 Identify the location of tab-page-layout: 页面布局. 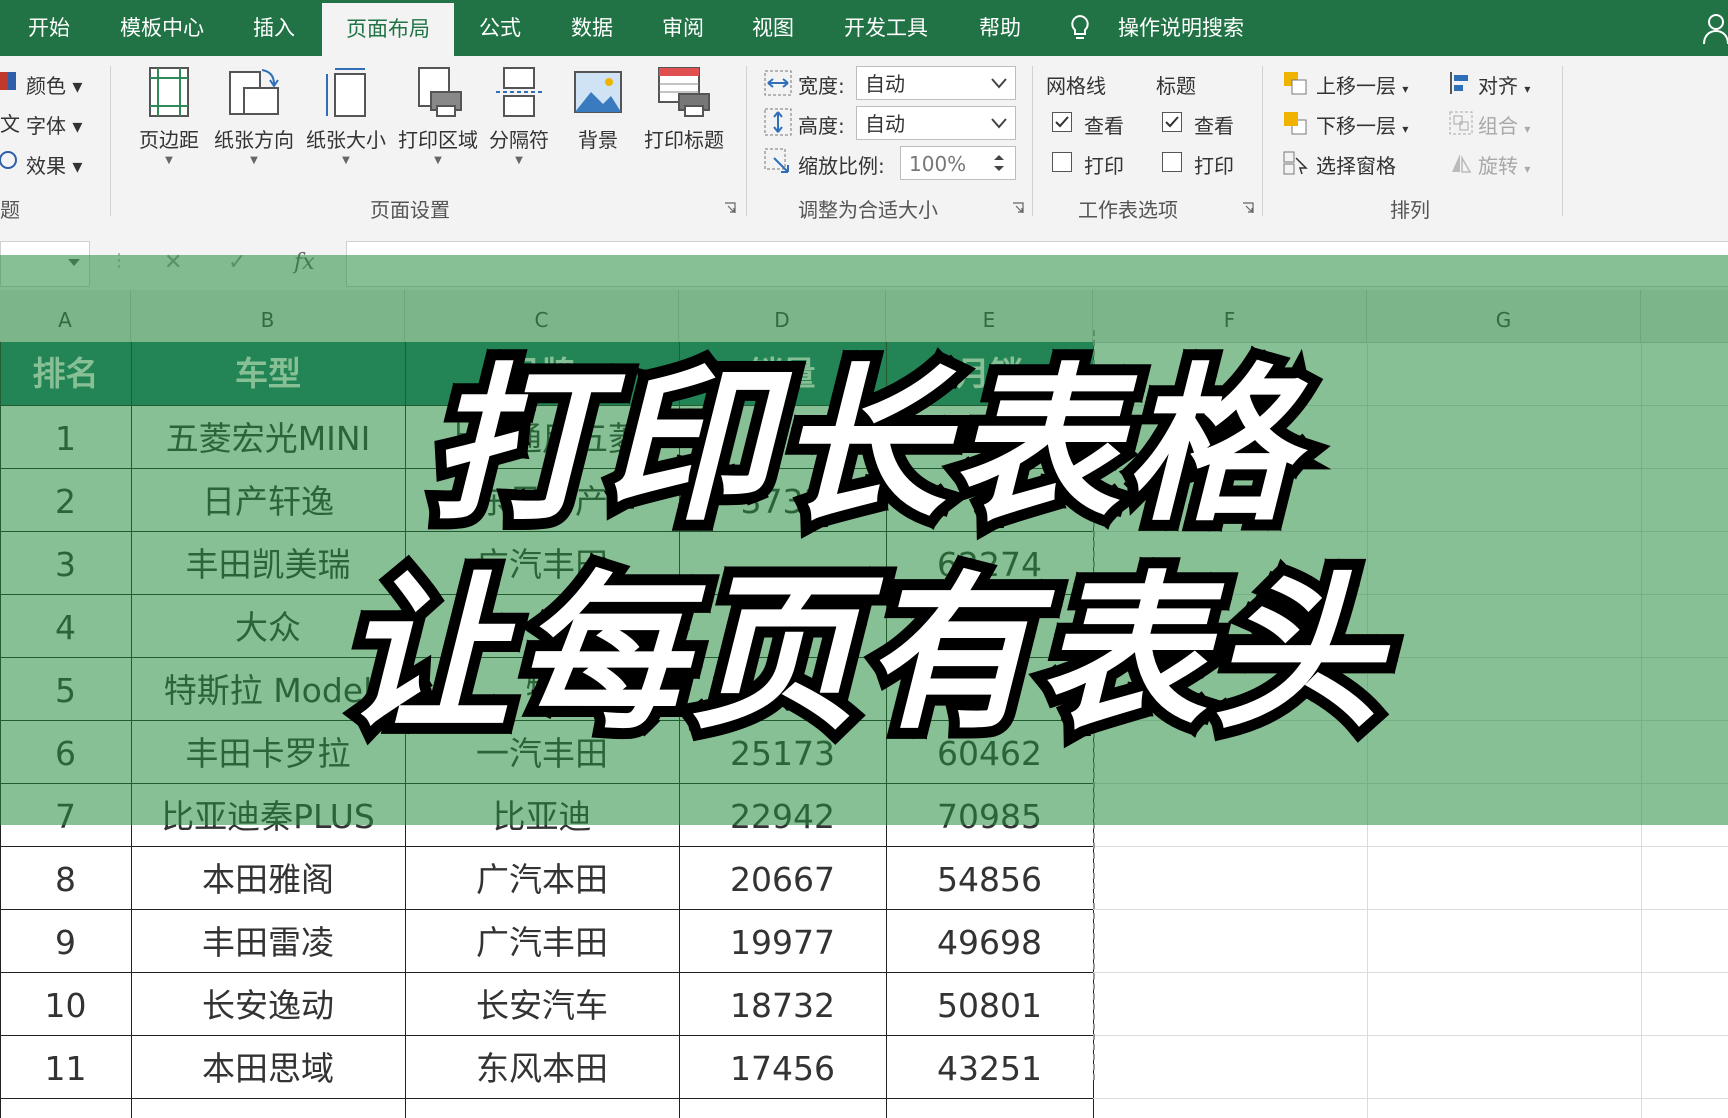
(388, 29).